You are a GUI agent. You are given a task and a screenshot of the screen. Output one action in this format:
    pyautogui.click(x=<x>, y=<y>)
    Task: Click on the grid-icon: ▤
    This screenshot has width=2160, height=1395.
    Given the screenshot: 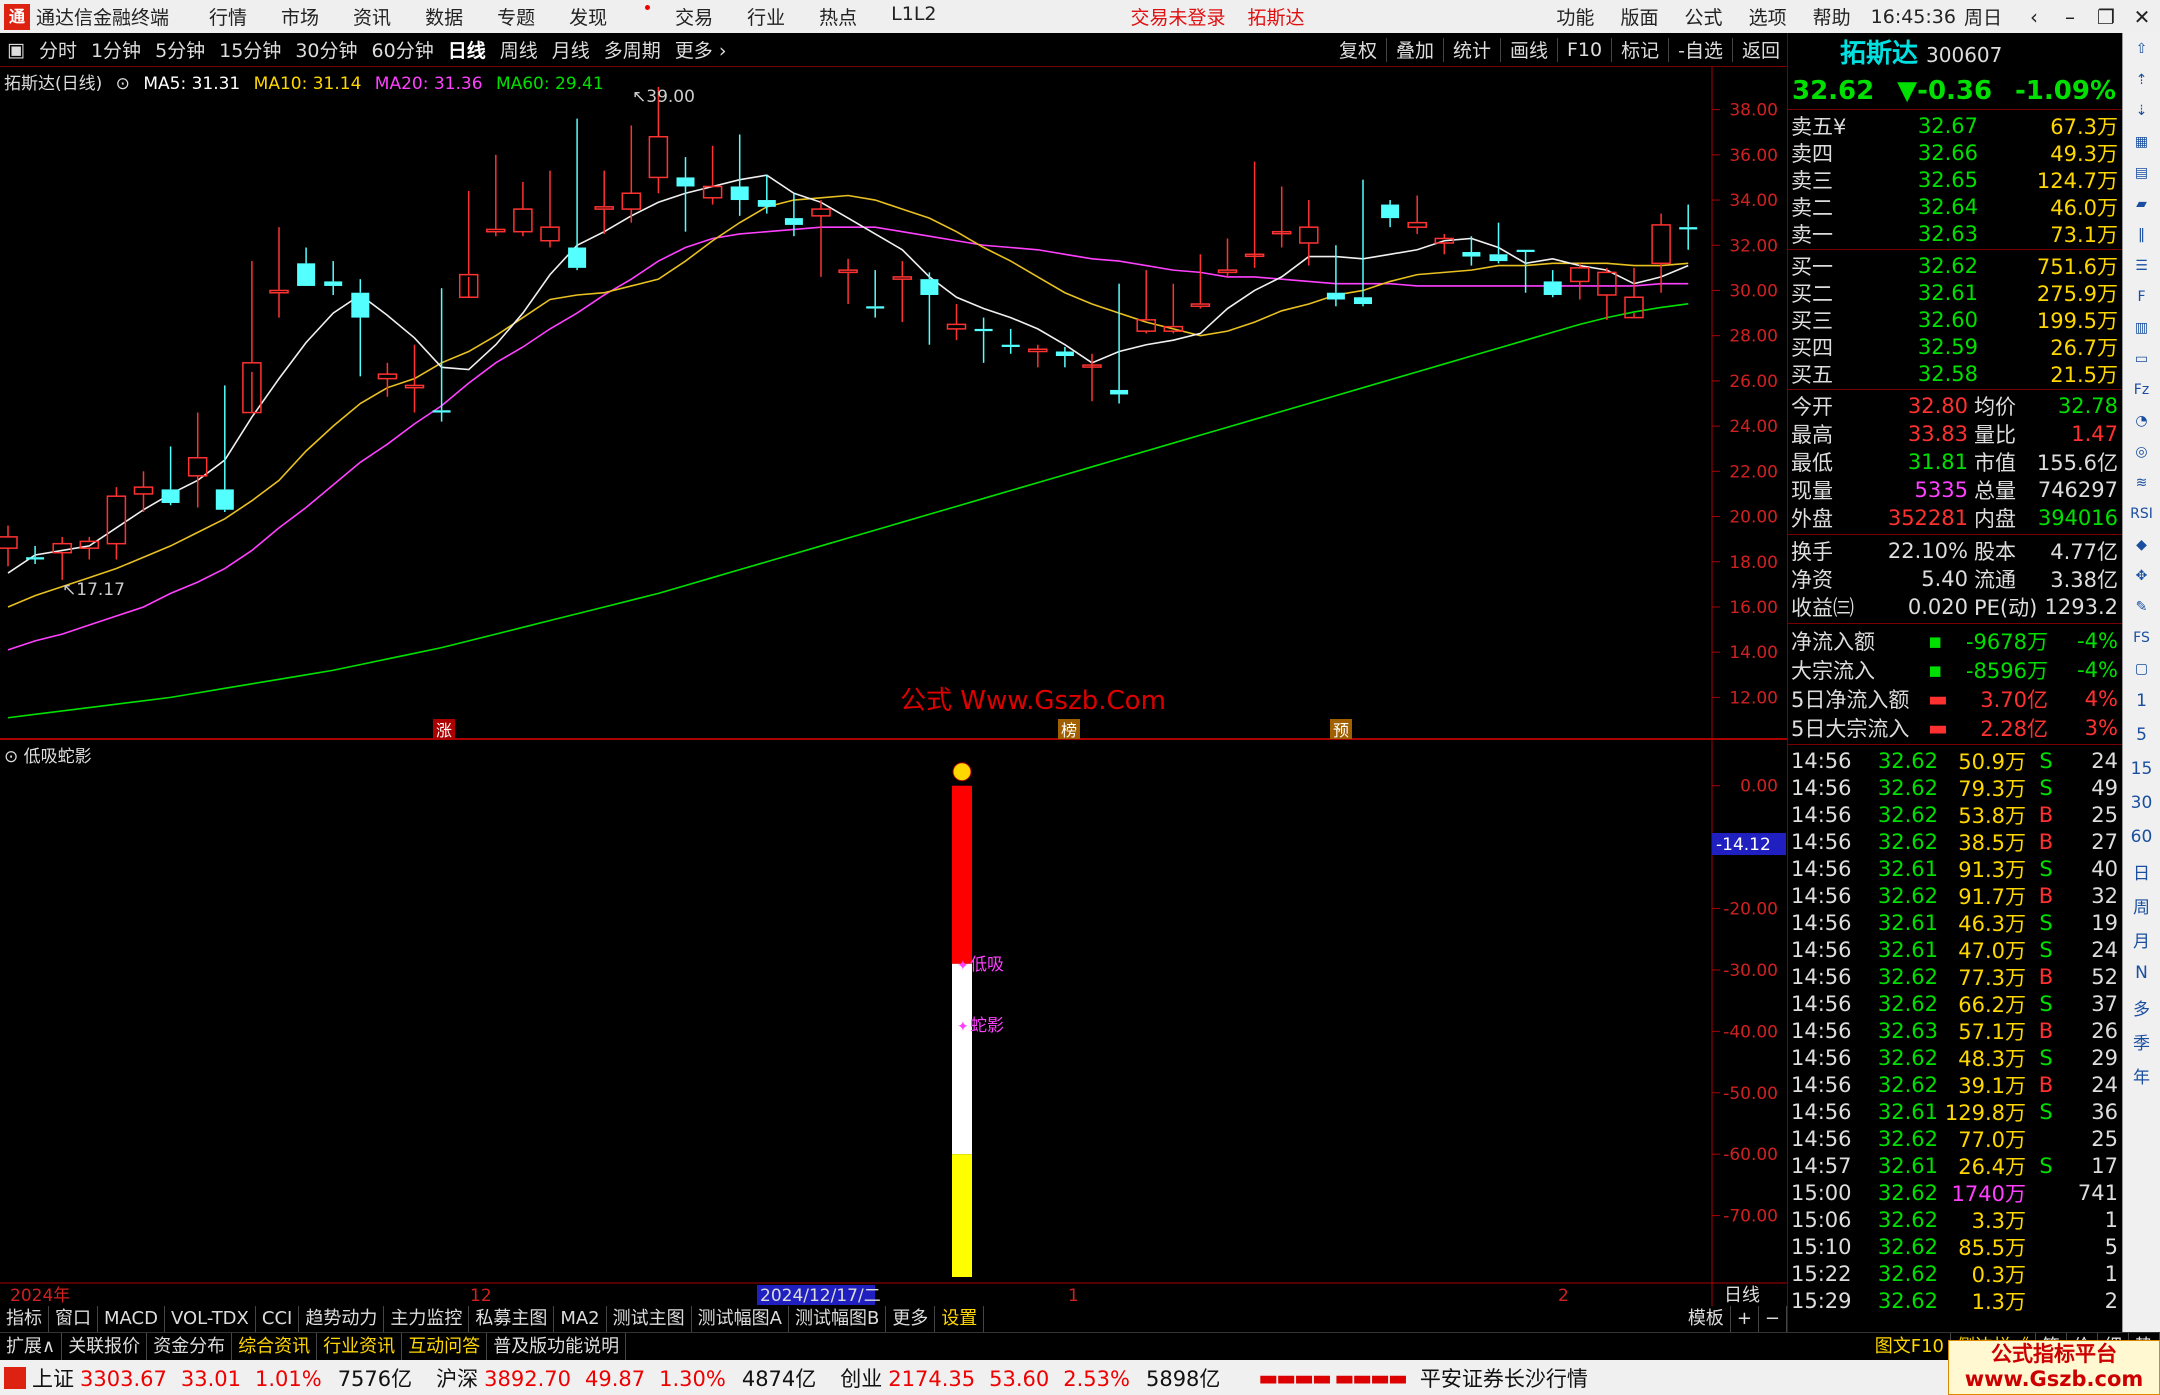 What is the action you would take?
    pyautogui.click(x=2141, y=172)
    